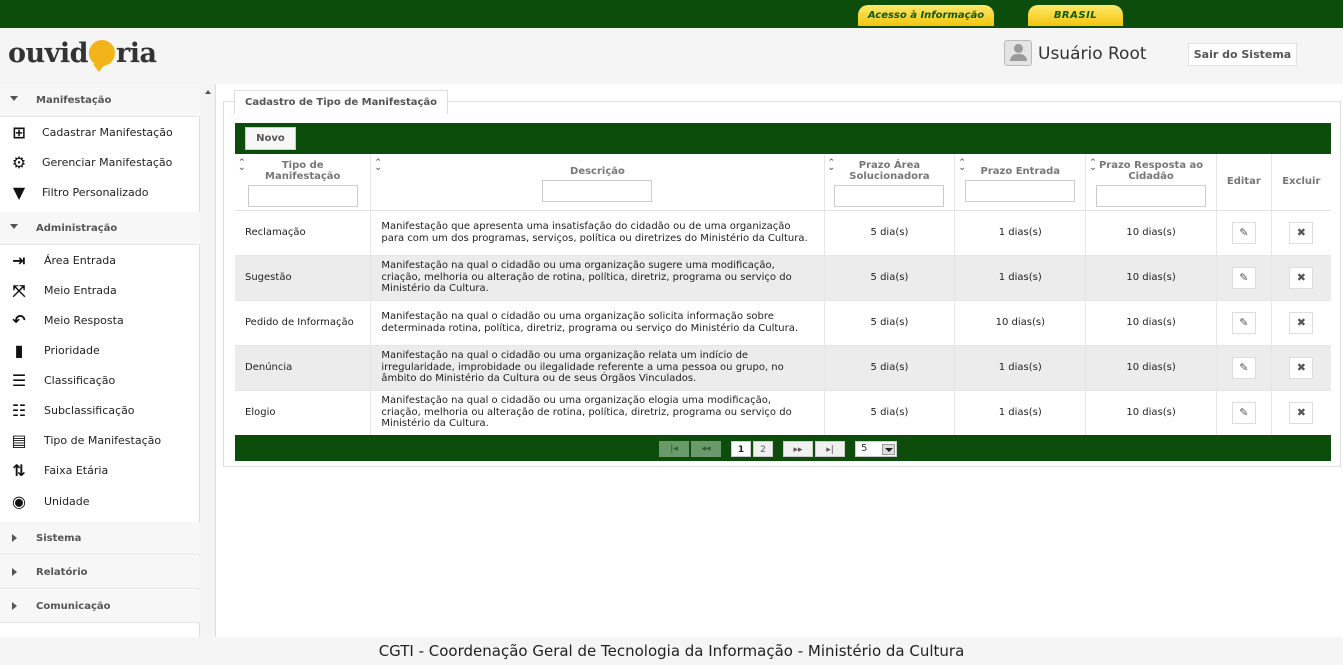 Image resolution: width=1343 pixels, height=665 pixels. I want to click on previous-page-icon: ◂◂, so click(706, 449).